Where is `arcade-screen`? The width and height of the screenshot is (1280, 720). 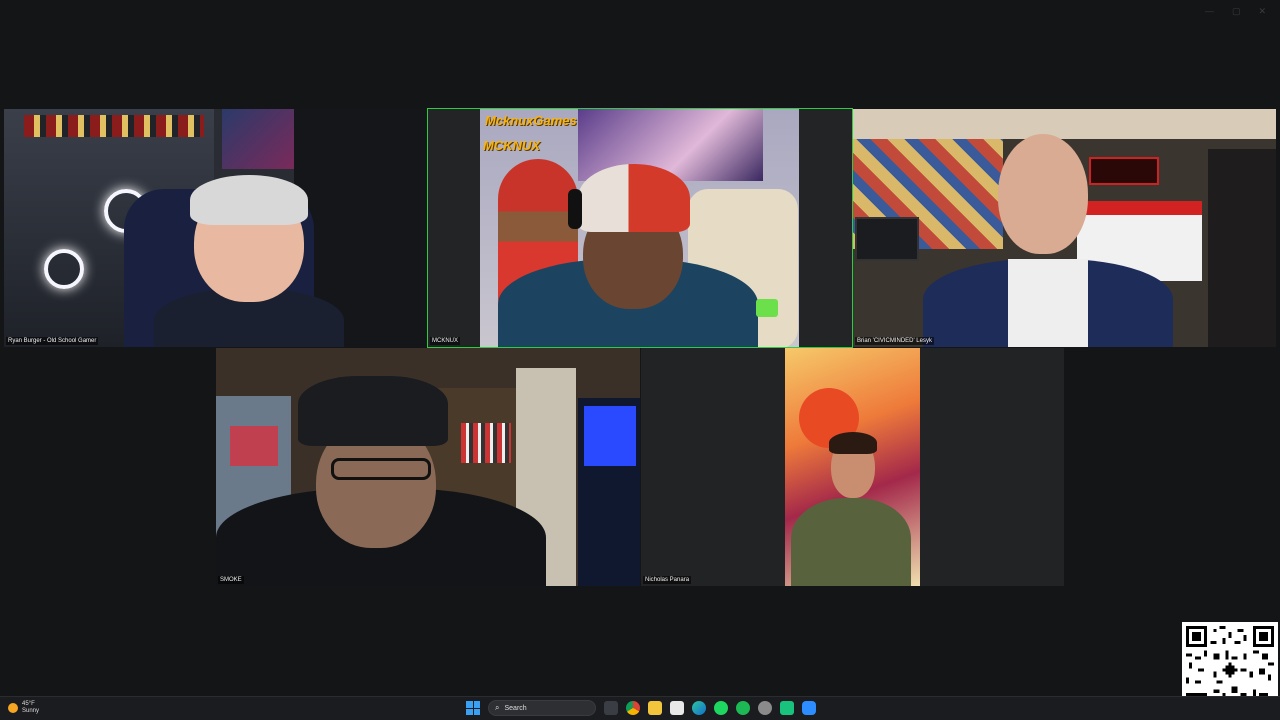
arcade-screen is located at coordinates (254, 446).